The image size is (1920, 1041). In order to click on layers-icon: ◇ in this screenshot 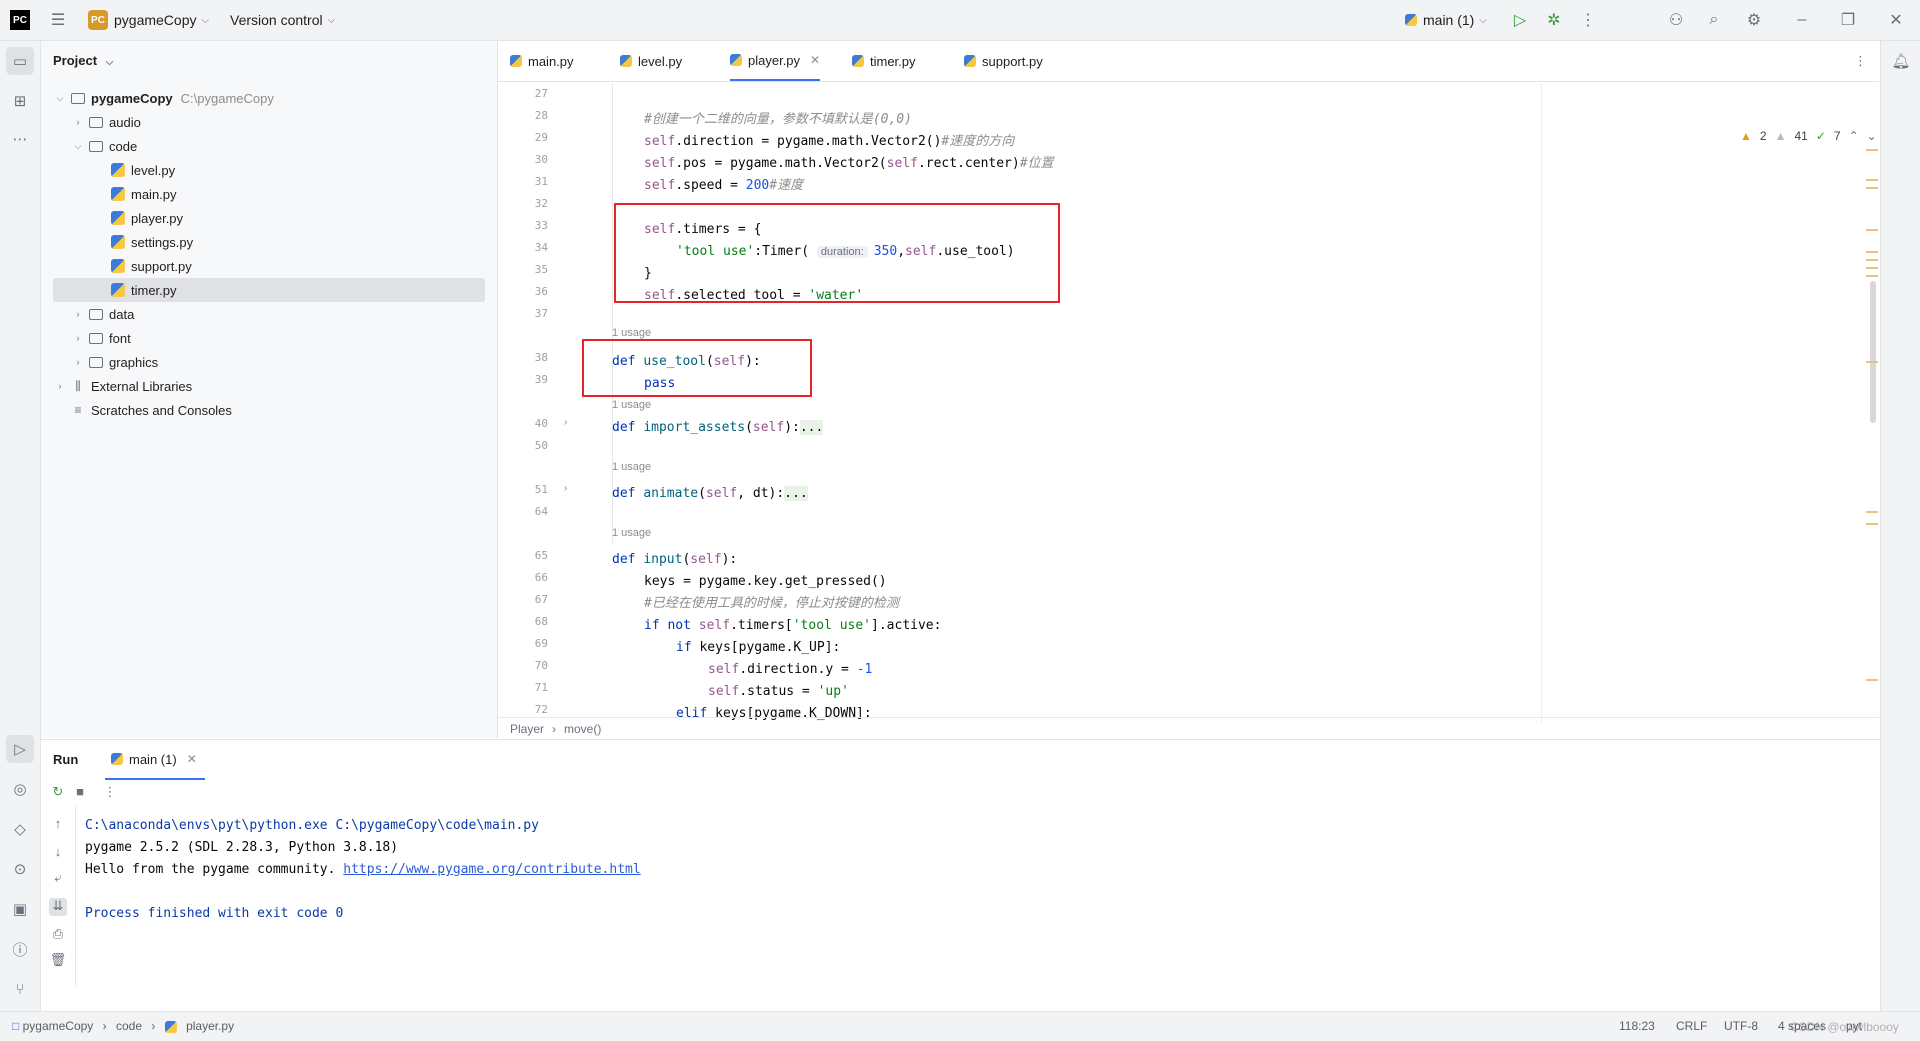, I will do `click(20, 829)`.